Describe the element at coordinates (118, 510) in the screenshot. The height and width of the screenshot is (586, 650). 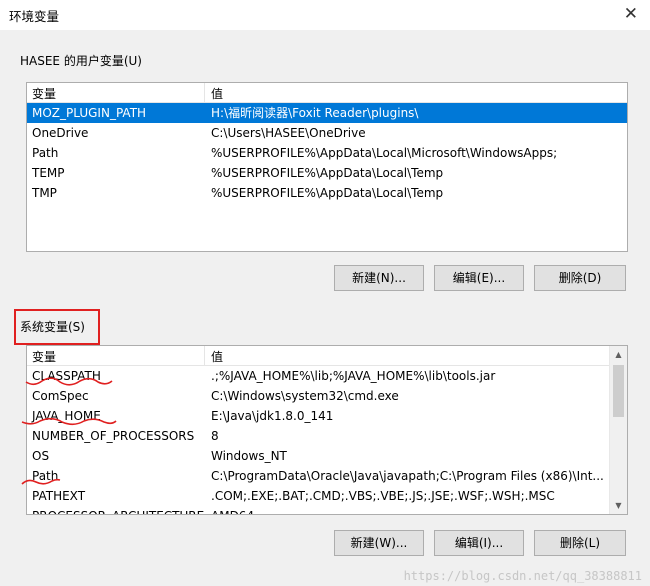
I see `variable-name-cell: PROCESSOR_ARCHITECTURE` at that location.